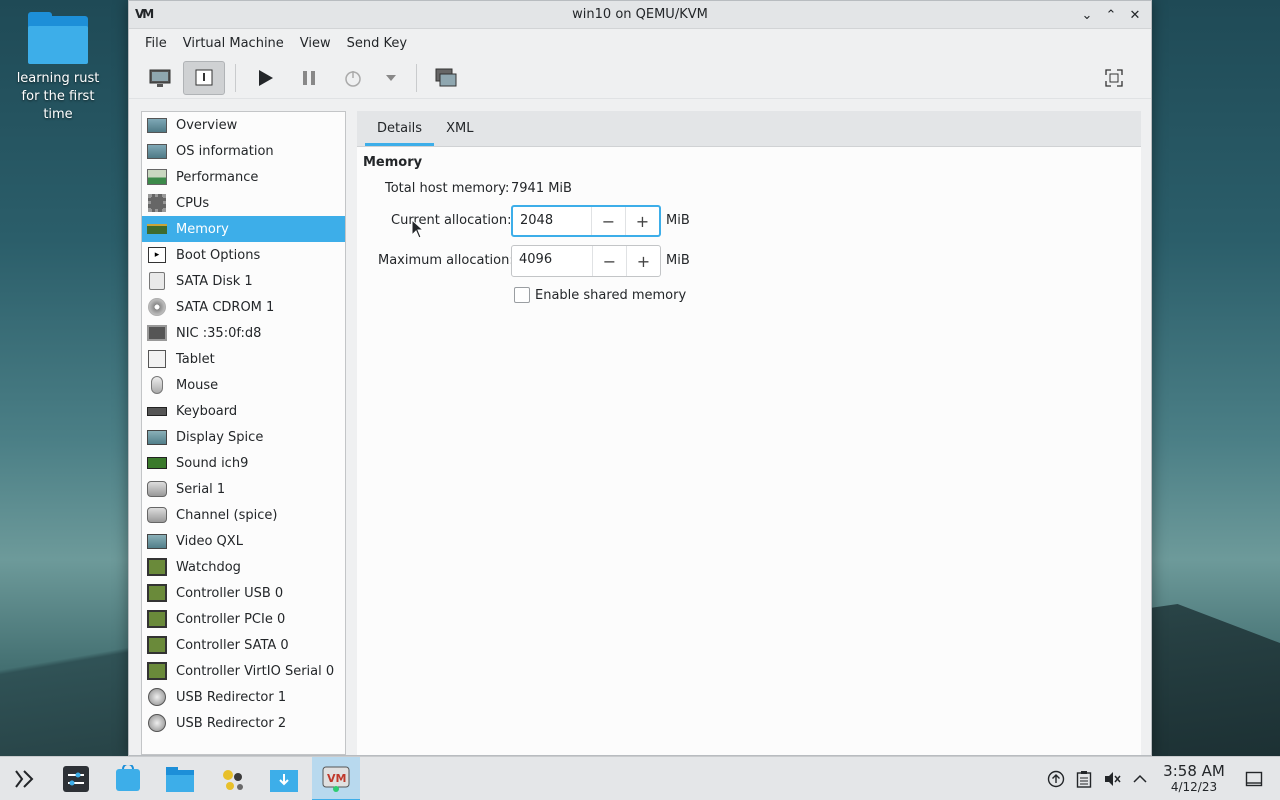 Image resolution: width=1280 pixels, height=800 pixels. Describe the element at coordinates (1135, 15) in the screenshot. I see `close-button: ✕` at that location.